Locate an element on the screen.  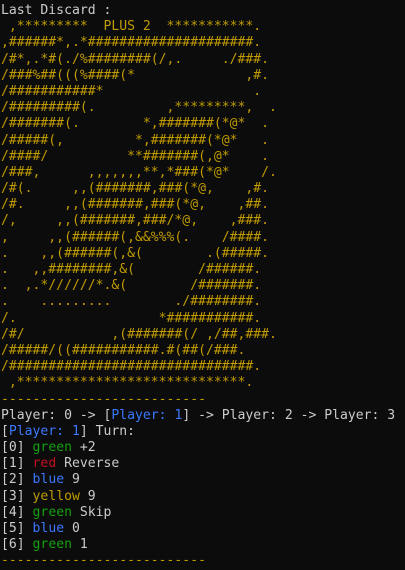
card-art-line: , ,,(######(,&&%%%(. /####. is located at coordinates (135, 237).